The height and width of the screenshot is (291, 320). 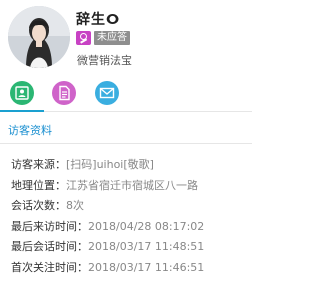 I want to click on pin-icon, so click(x=83, y=38).